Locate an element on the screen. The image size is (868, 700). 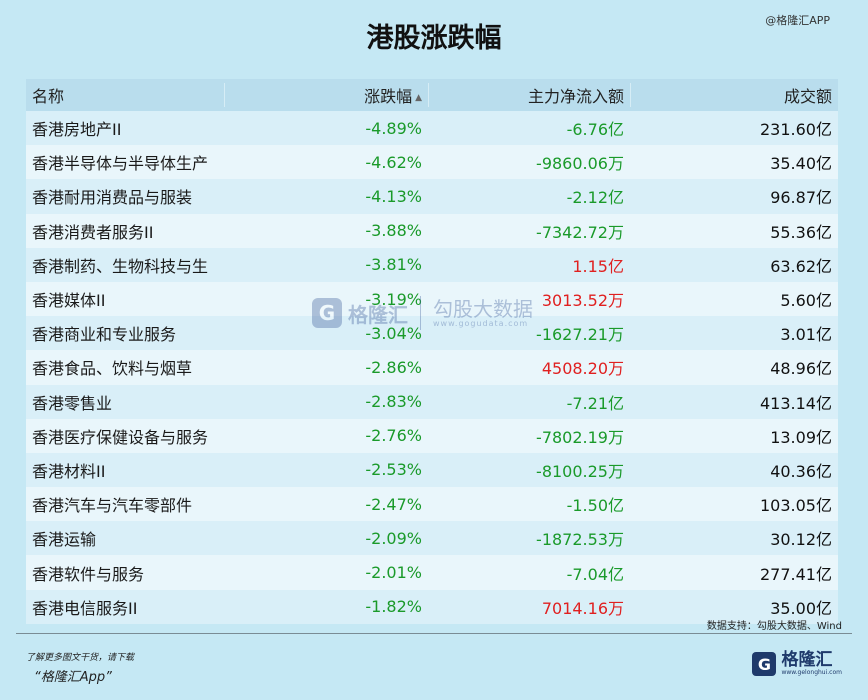
volume-value: 103.05亿 is located at coordinates (796, 506).